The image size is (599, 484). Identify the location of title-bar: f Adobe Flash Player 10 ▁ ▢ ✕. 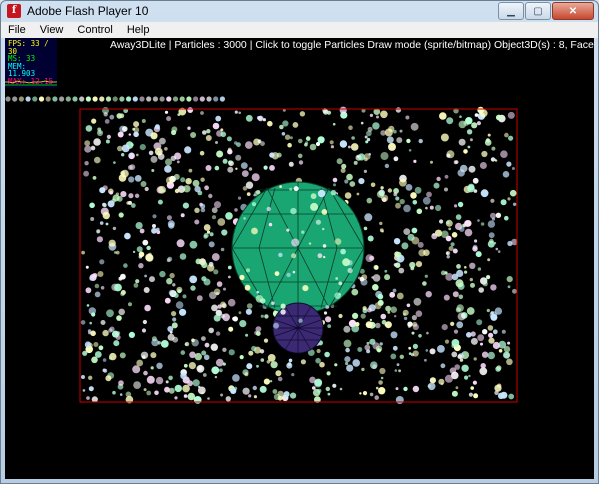
(299, 11).